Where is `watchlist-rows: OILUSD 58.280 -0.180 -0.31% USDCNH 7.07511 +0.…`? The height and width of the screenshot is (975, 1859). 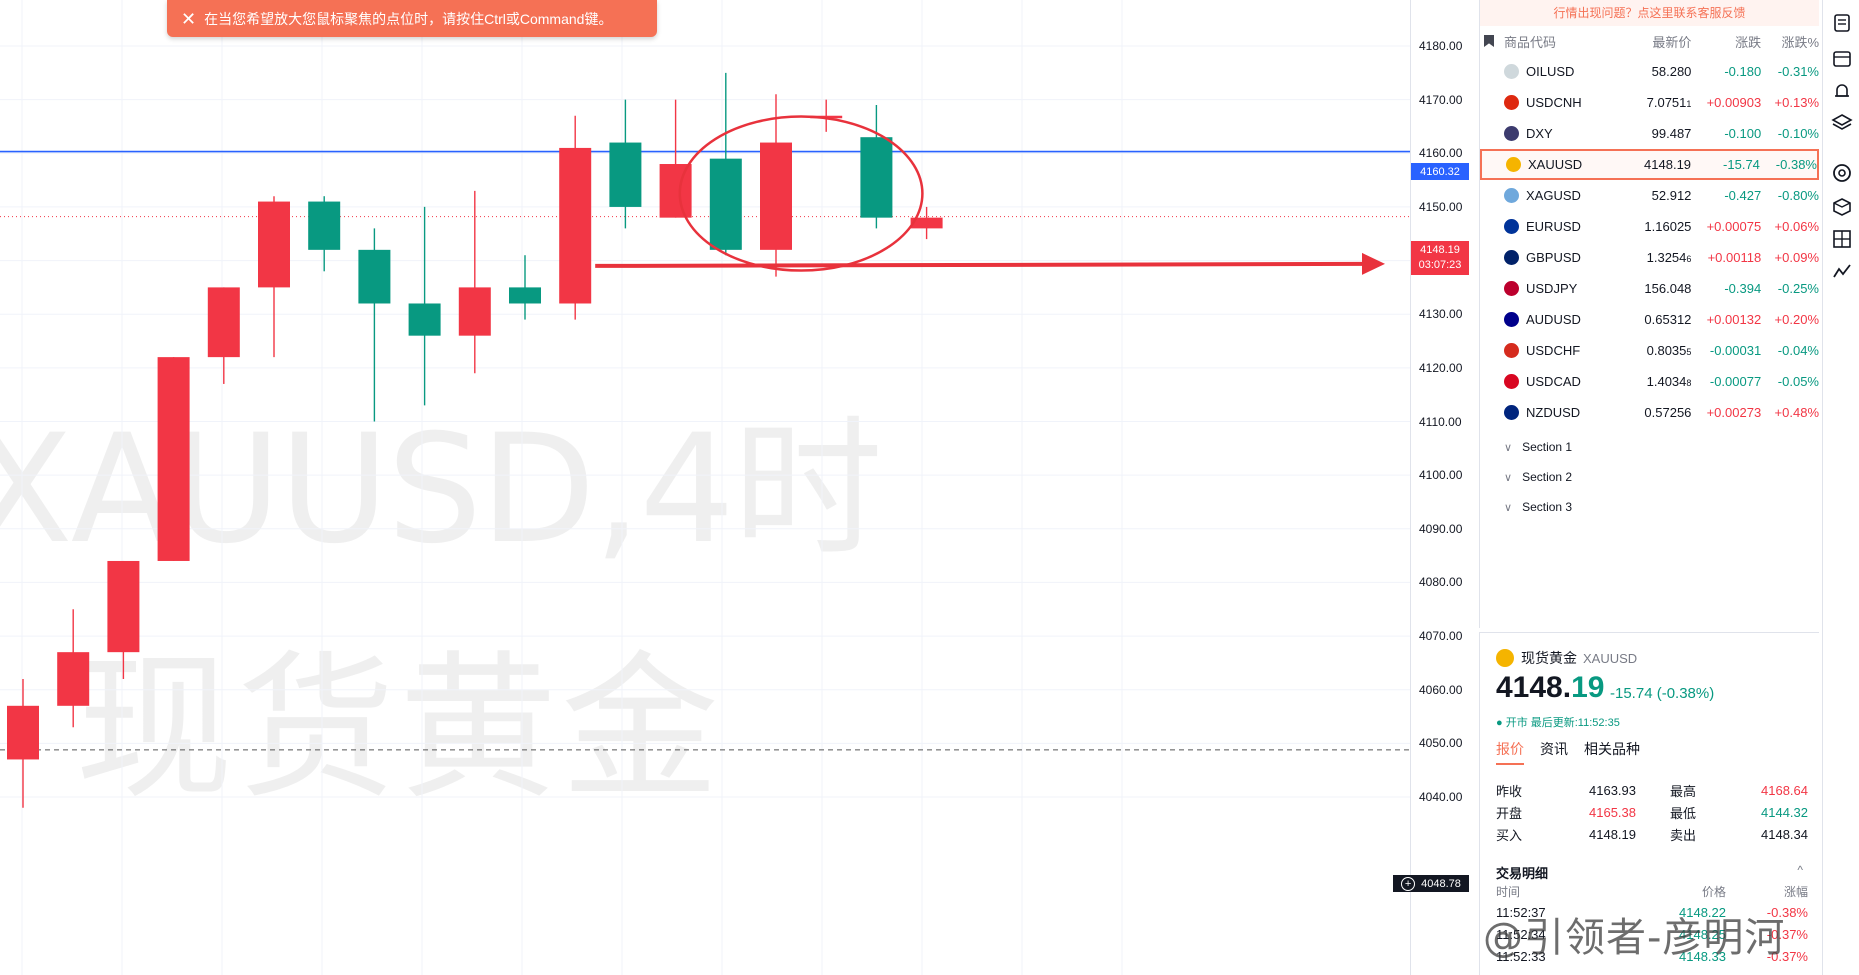 watchlist-rows: OILUSD 58.280 -0.180 -0.31% USDCNH 7.07511 +0.… is located at coordinates (1649, 242).